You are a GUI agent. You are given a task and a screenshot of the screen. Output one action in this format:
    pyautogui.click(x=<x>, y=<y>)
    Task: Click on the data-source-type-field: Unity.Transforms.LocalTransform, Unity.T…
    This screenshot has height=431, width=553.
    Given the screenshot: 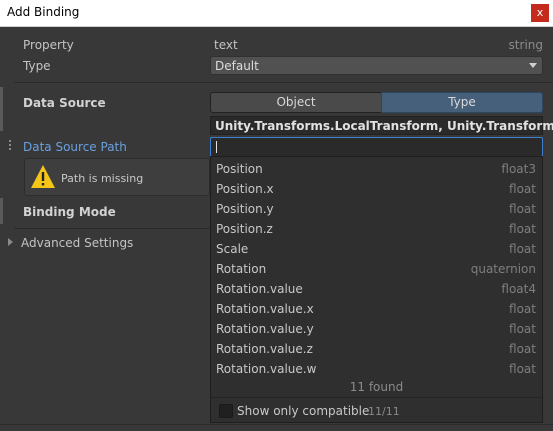 What is the action you would take?
    pyautogui.click(x=381, y=125)
    